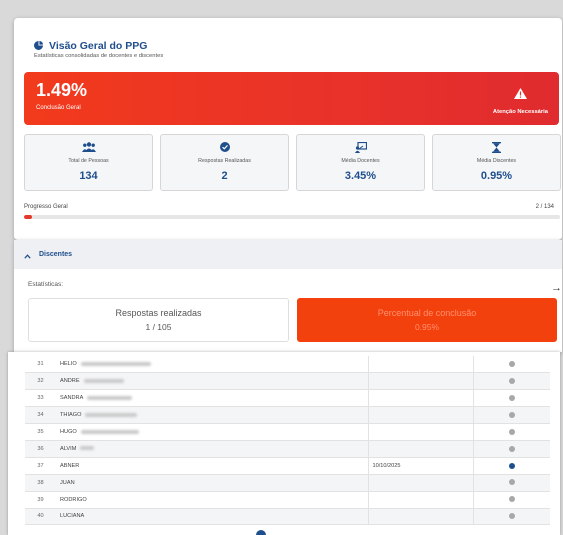  Describe the element at coordinates (292, 217) in the screenshot. I see `progress-bar` at that location.